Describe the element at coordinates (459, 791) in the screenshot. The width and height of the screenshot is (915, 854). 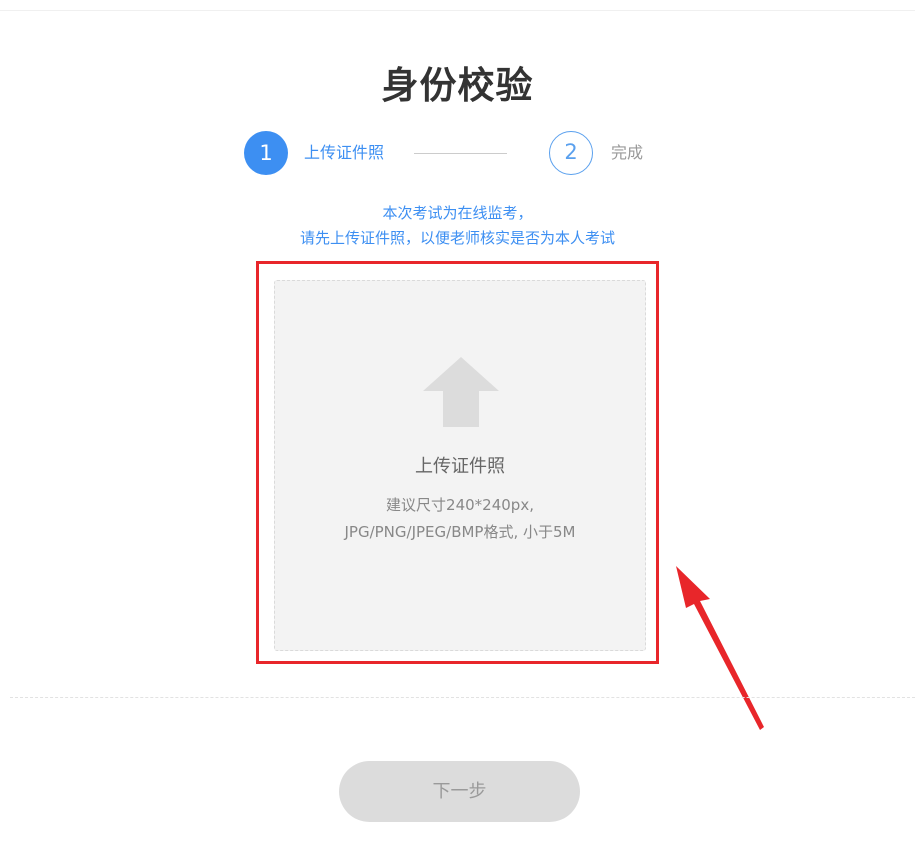
I see `next-step-button: 下一步` at that location.